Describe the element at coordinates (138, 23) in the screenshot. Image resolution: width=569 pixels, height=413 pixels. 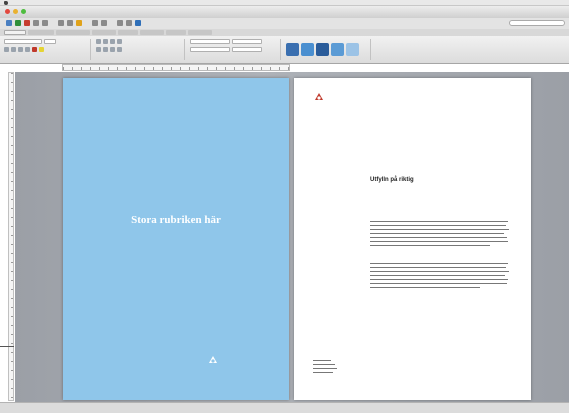
I see `sidebar-icon` at that location.